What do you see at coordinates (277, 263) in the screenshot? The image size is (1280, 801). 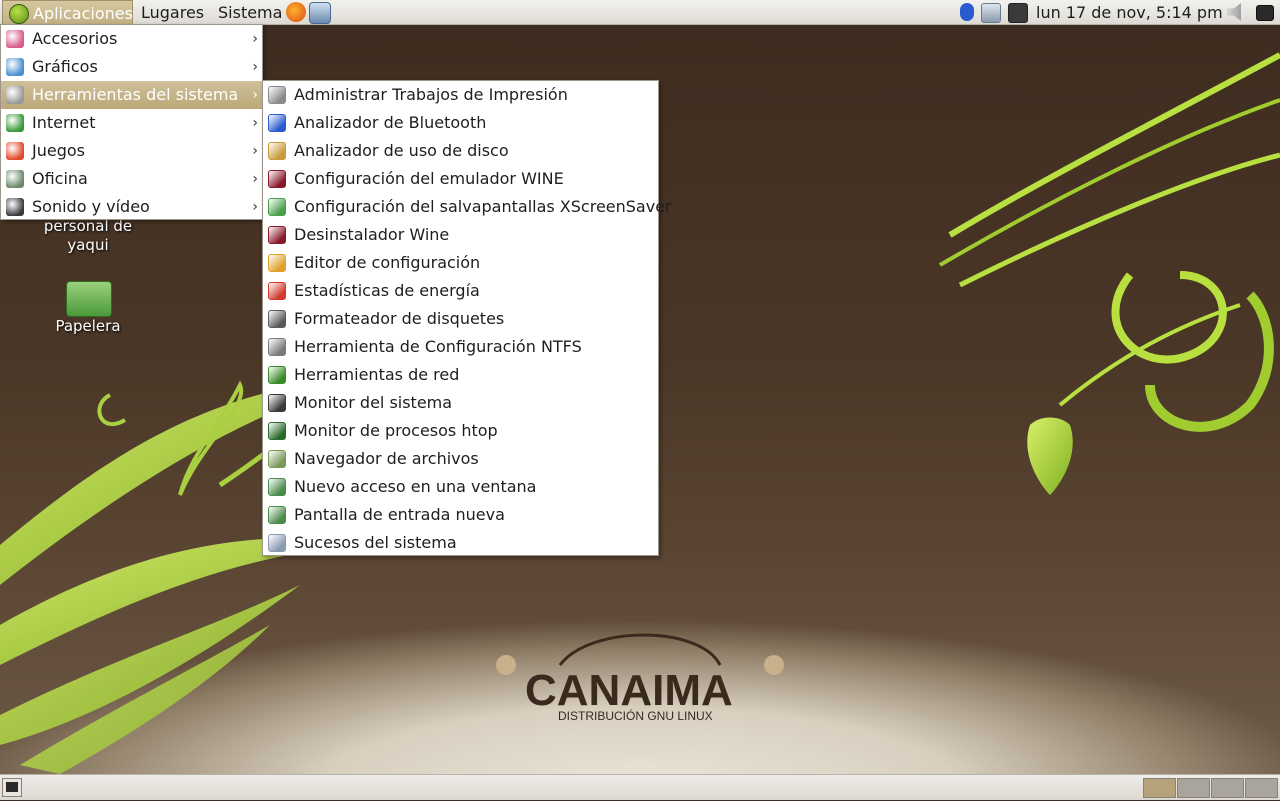 I see `config-editor-icon` at bounding box center [277, 263].